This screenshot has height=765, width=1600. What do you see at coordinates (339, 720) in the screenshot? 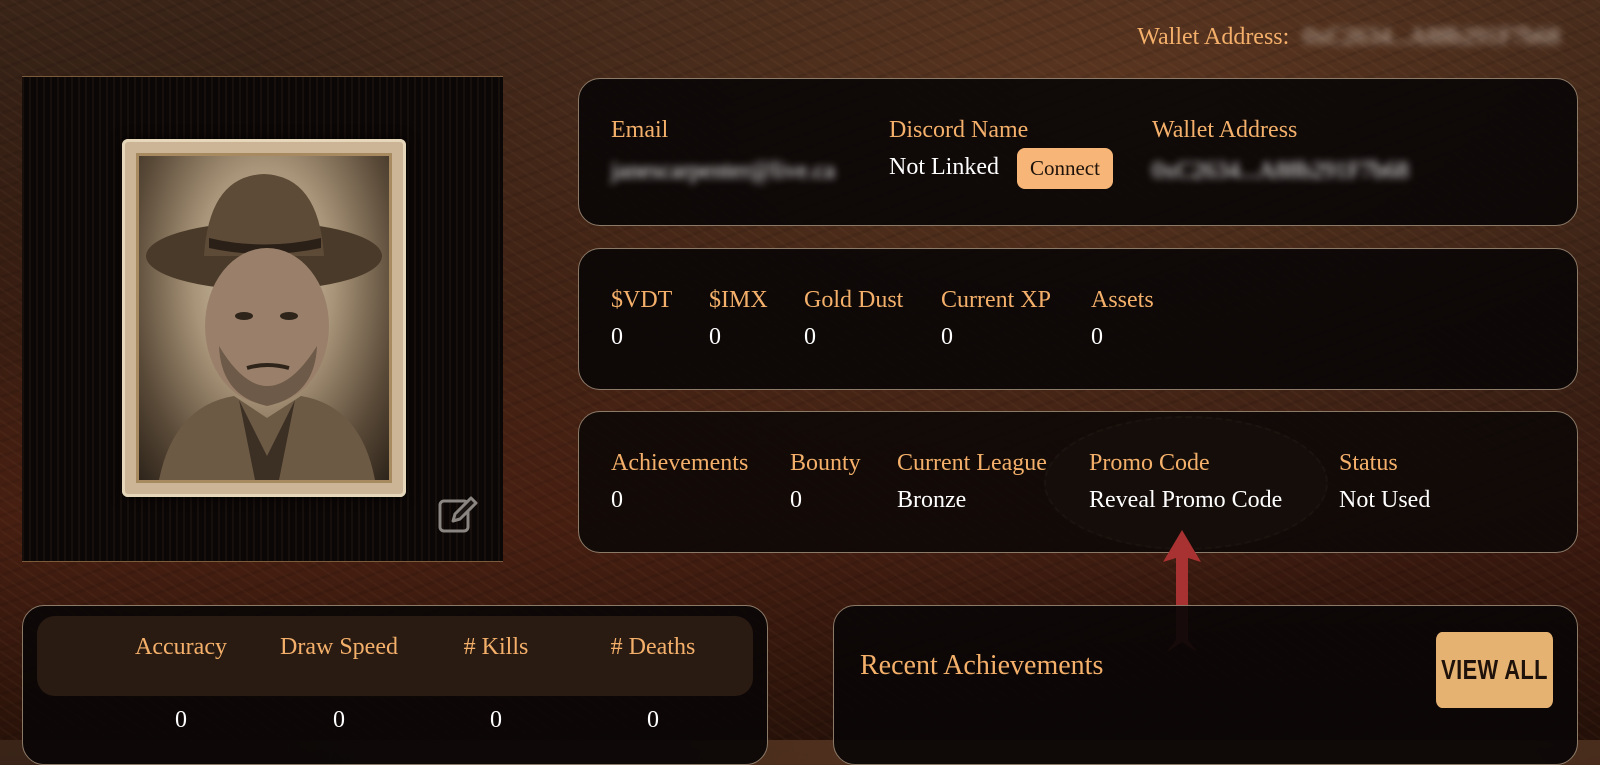
I see `draw-speed-value: 0` at bounding box center [339, 720].